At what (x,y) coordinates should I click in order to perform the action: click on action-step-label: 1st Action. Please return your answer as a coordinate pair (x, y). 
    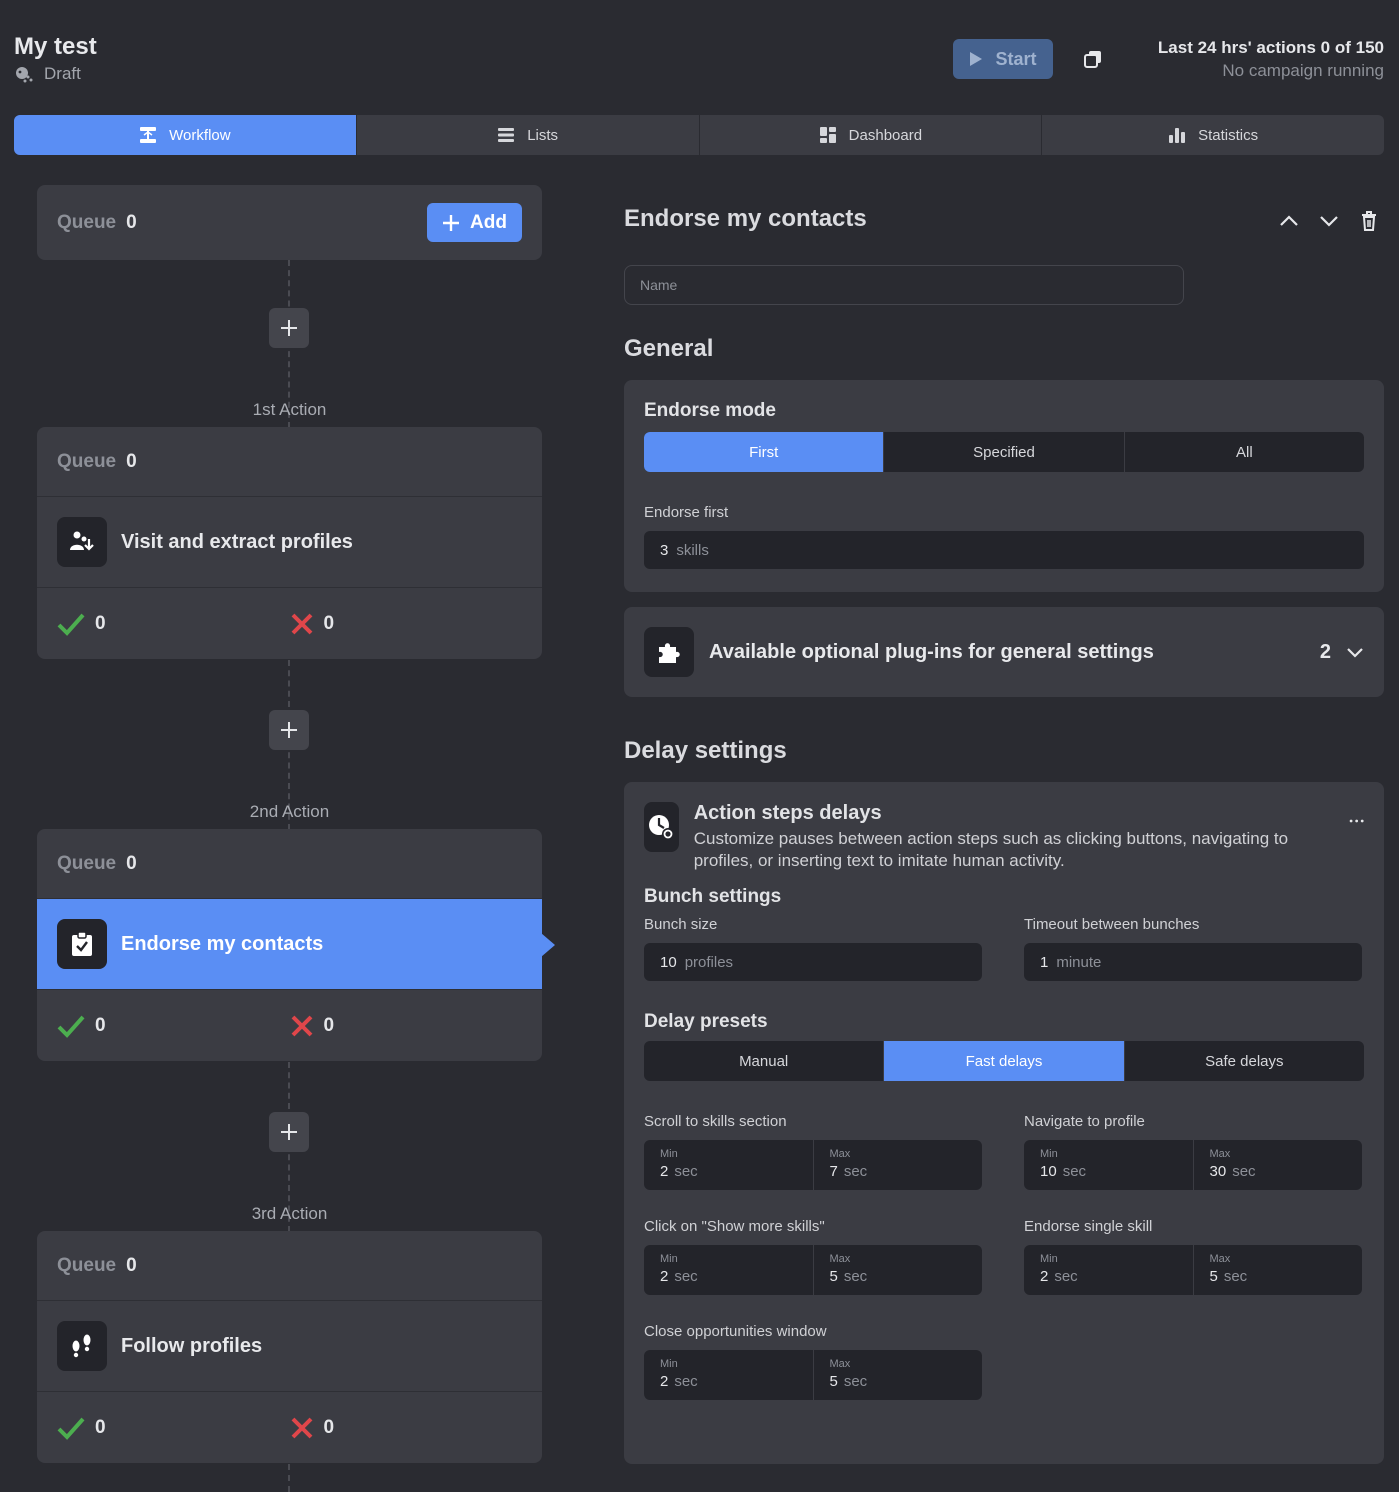
    Looking at the image, I should click on (289, 409).